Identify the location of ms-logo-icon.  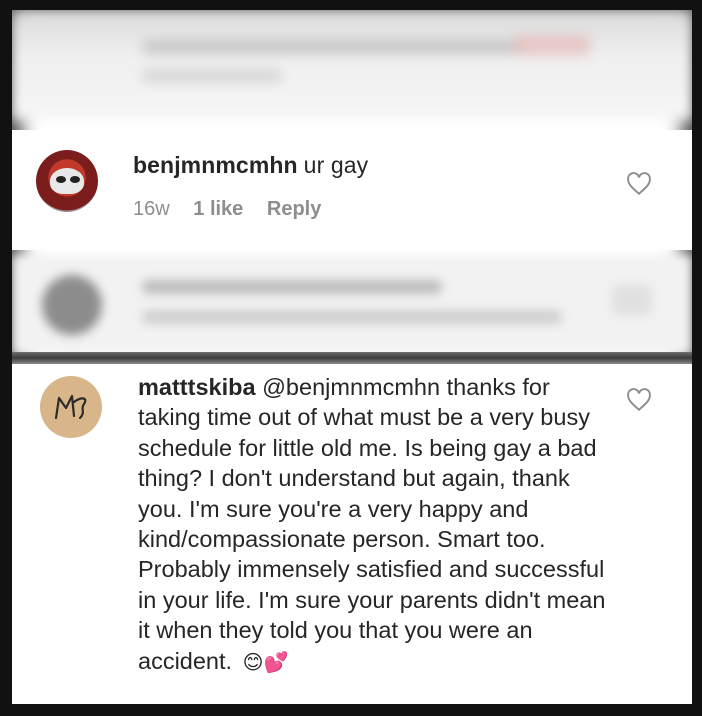
(70, 407).